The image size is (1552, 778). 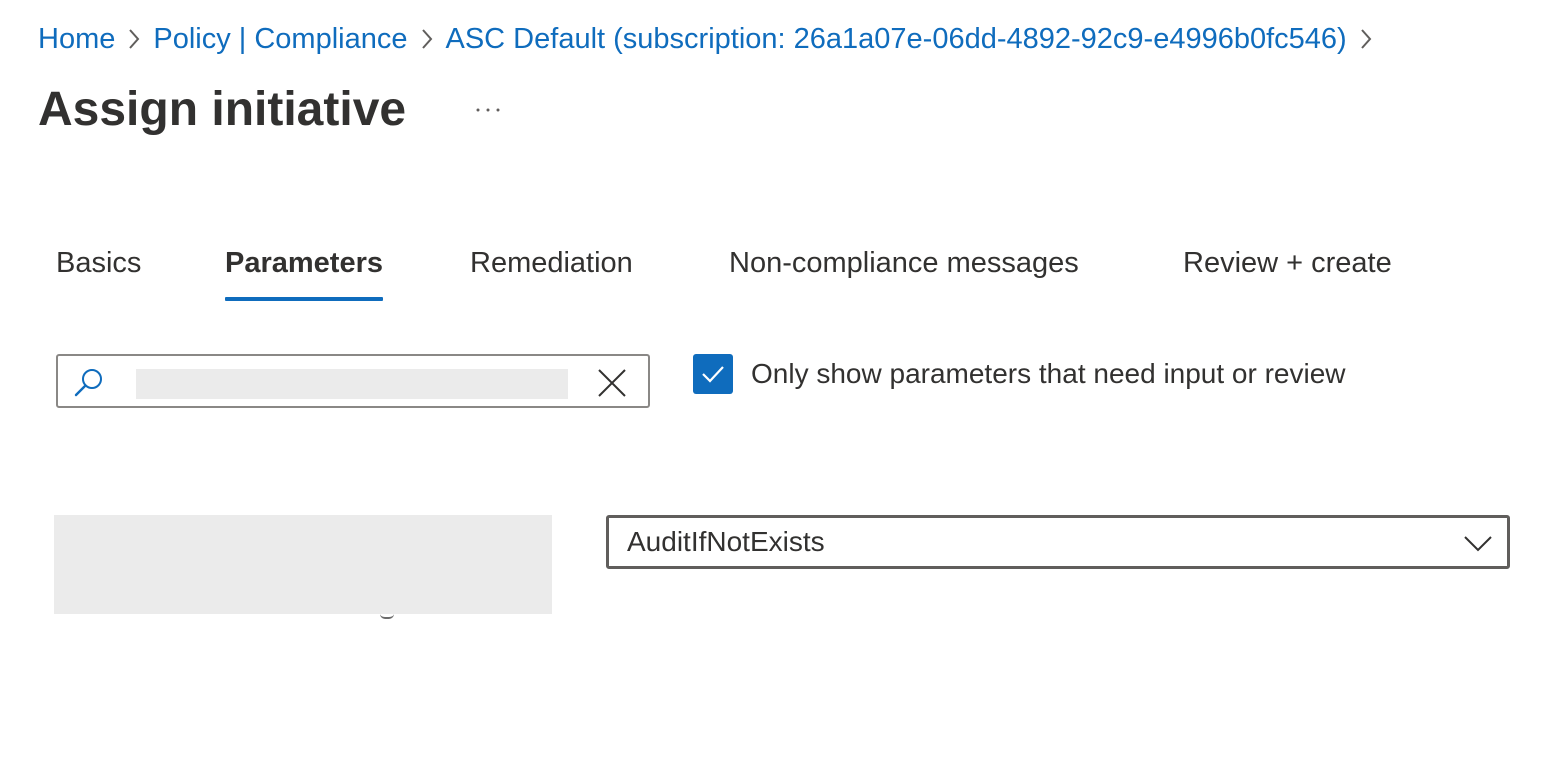 What do you see at coordinates (1058, 542) in the screenshot?
I see `effect-dropdown: AuditIfNotExists` at bounding box center [1058, 542].